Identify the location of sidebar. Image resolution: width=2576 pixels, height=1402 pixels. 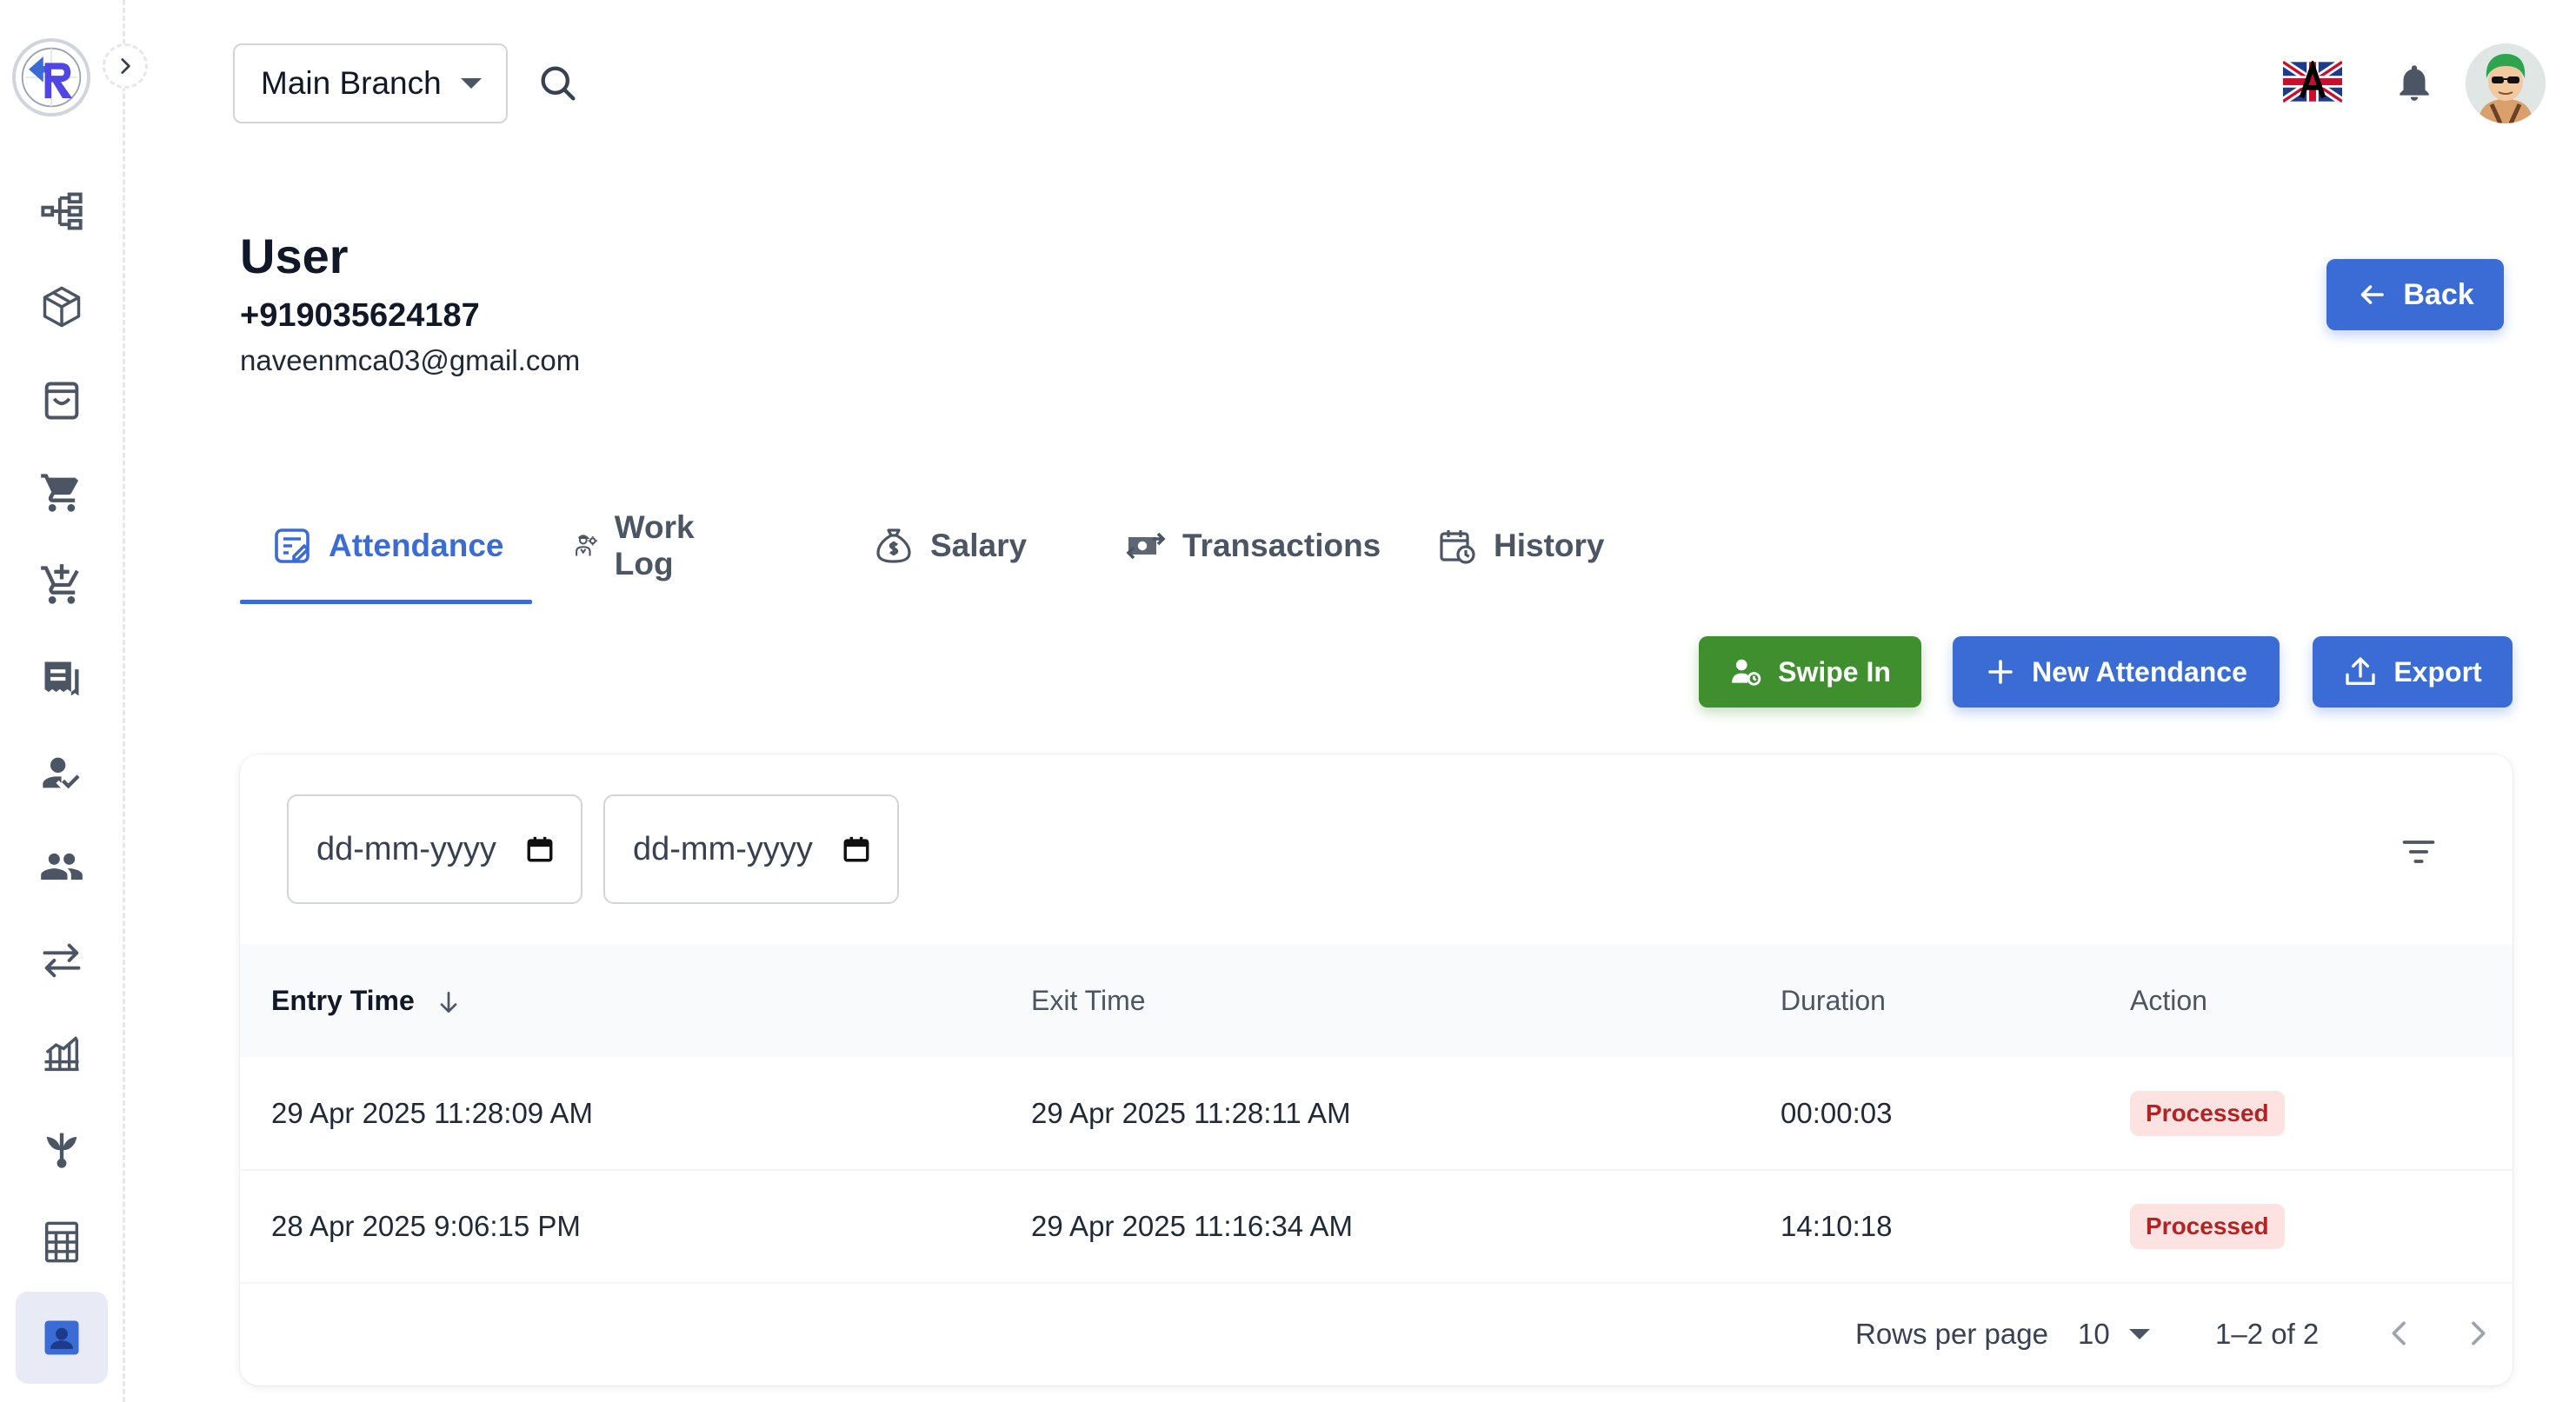
(74, 701).